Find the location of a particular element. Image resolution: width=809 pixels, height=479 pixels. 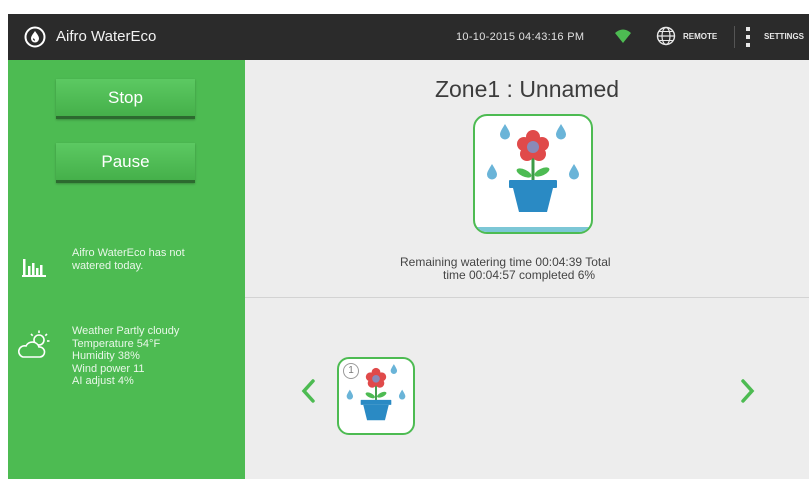

globe-icon is located at coordinates (666, 36).